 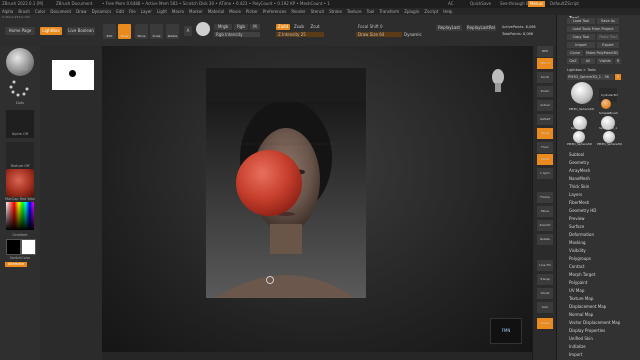 I want to click on menu-material: Material, so click(x=216, y=11).